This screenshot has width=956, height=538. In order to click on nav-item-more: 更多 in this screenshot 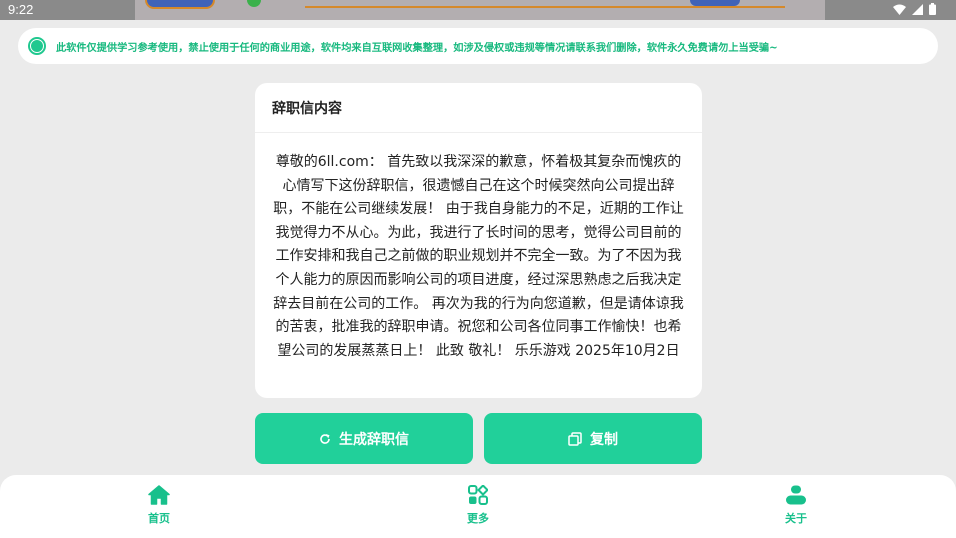, I will do `click(478, 505)`.